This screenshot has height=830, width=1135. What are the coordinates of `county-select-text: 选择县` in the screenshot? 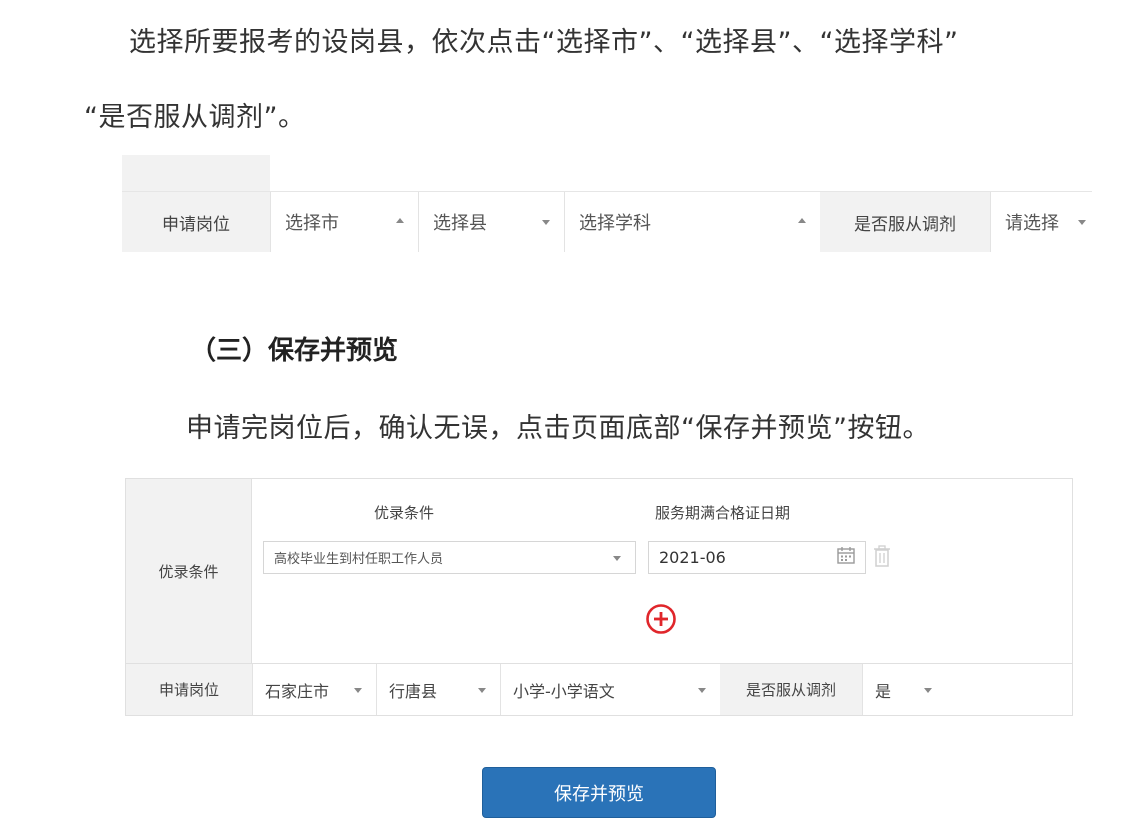 It's located at (460, 223).